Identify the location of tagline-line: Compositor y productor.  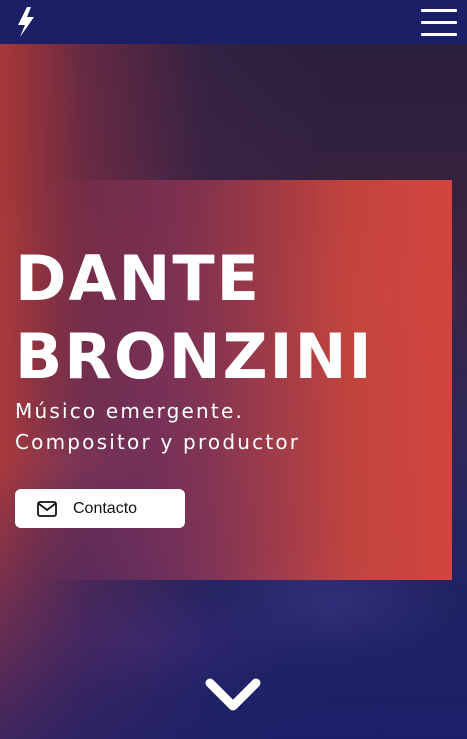
(158, 442).